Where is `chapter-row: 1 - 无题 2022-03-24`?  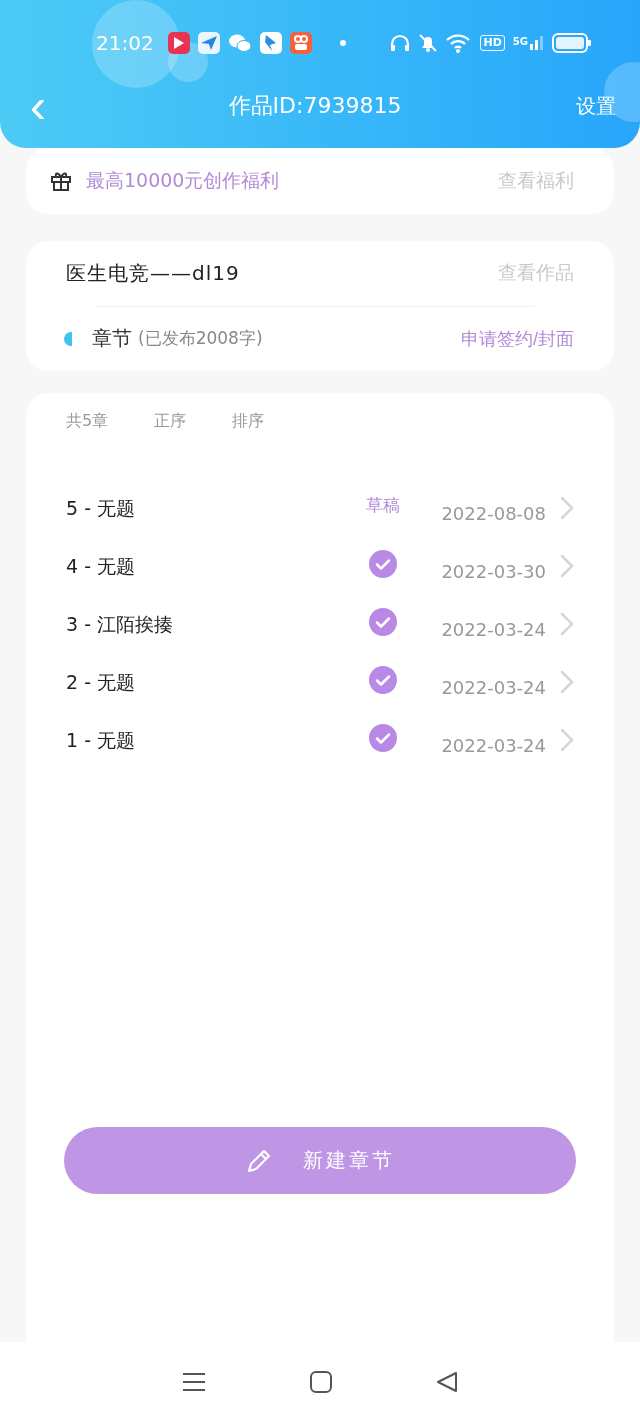 chapter-row: 1 - 无题 2022-03-24 is located at coordinates (320, 741).